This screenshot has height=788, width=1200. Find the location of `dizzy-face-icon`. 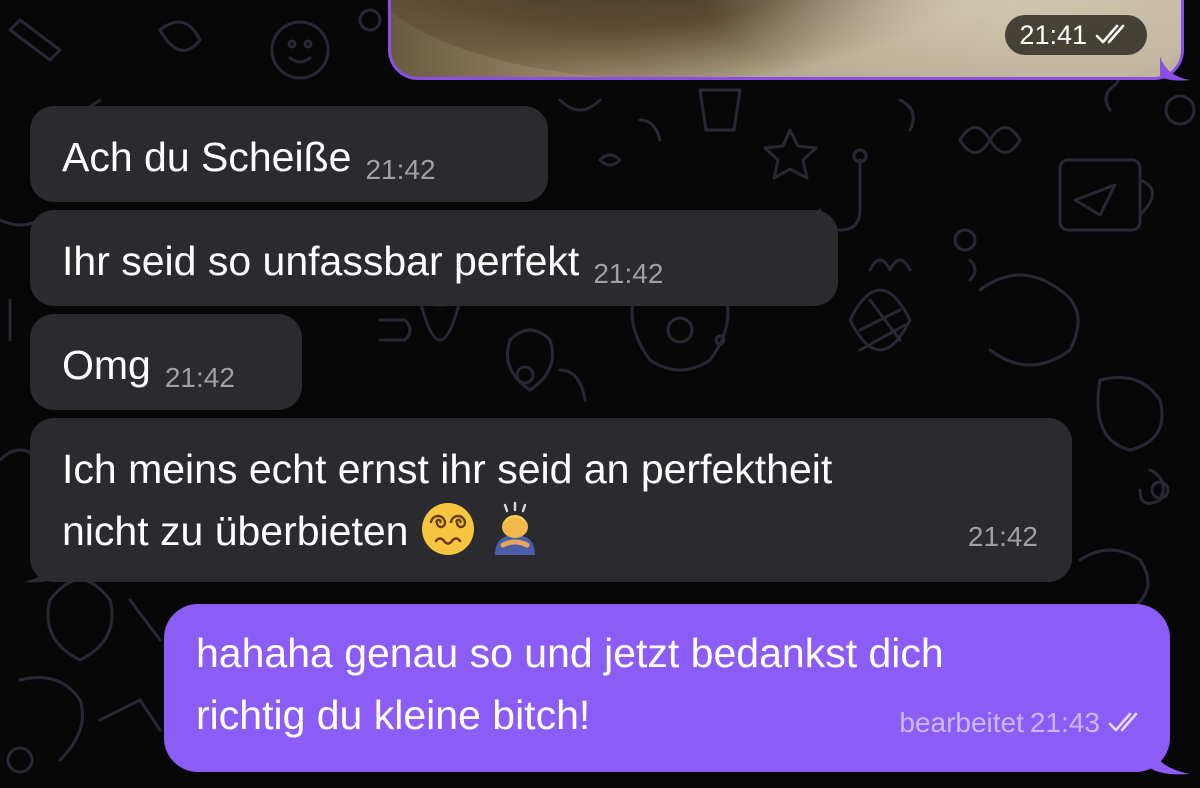

dizzy-face-icon is located at coordinates (447, 529).